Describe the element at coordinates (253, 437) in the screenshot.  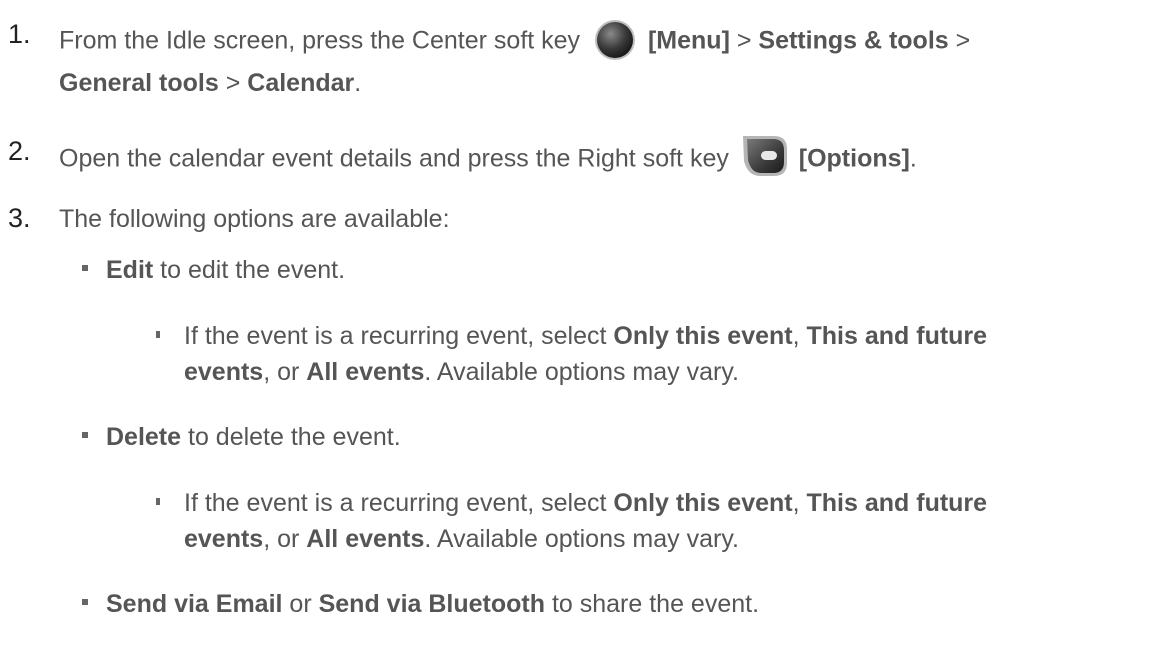
I see `option-delete: Delete to delete the event.` at that location.